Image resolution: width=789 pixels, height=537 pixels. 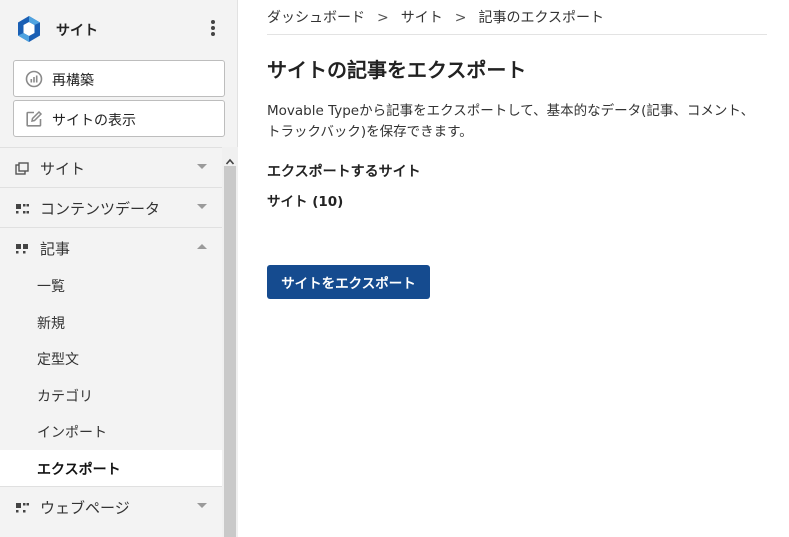 I want to click on brand-header: サイト, so click(x=119, y=28).